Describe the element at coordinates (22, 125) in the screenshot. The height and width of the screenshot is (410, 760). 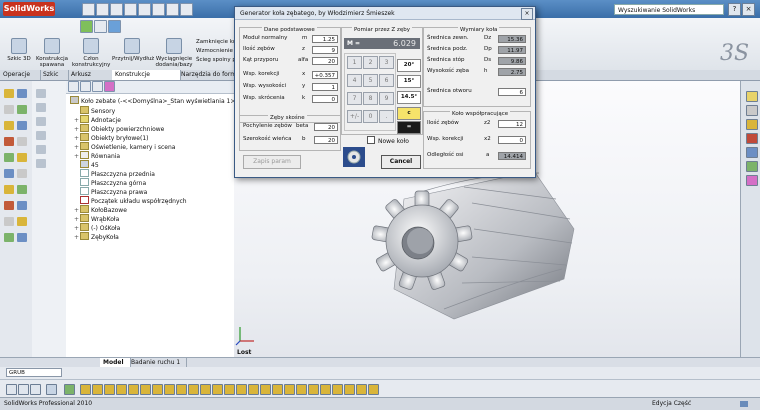
I see `spline-tool-icon` at that location.